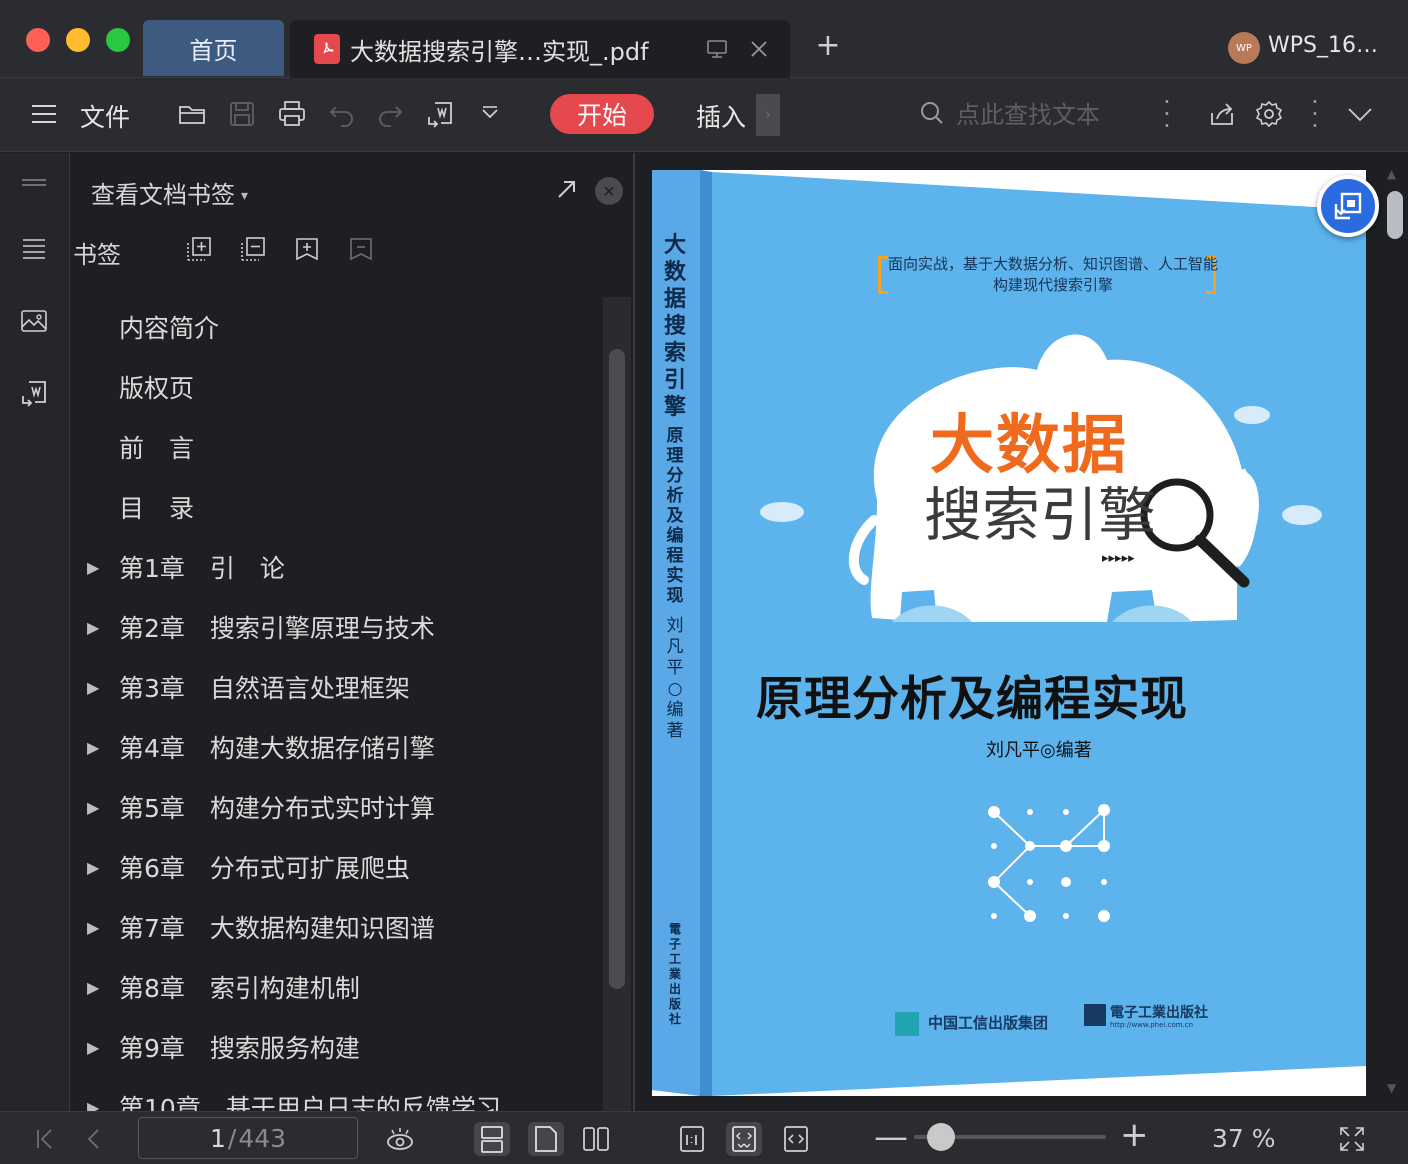  Describe the element at coordinates (796, 1139) in the screenshot. I see `fit-width-icon` at that location.